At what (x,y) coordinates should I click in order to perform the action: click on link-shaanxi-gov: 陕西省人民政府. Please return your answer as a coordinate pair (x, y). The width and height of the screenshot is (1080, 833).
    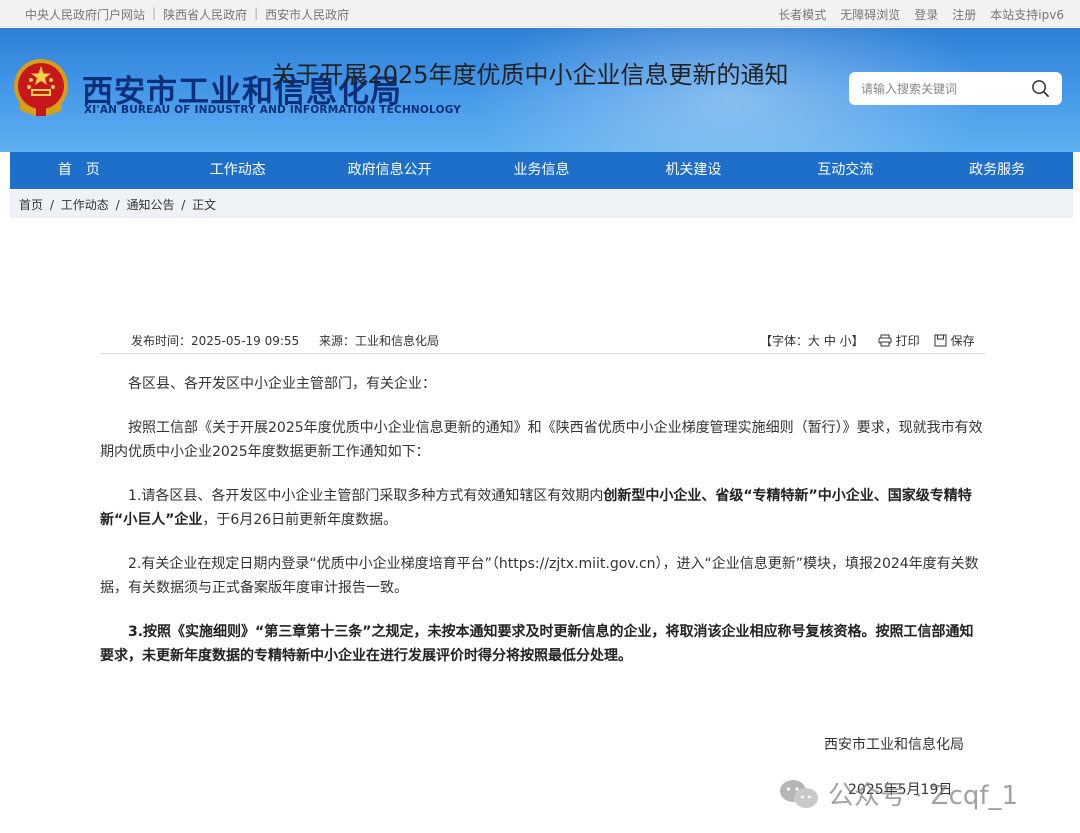
    Looking at the image, I should click on (205, 14).